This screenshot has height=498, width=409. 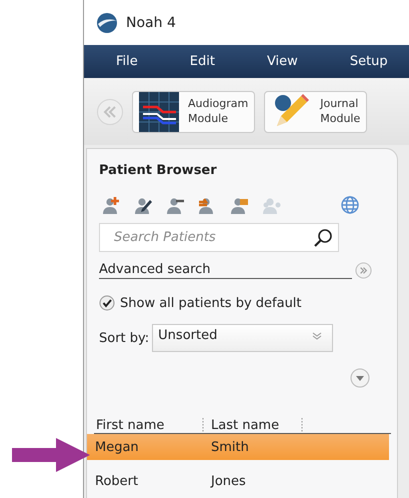 What do you see at coordinates (145, 425) in the screenshot?
I see `column-header: First name` at bounding box center [145, 425].